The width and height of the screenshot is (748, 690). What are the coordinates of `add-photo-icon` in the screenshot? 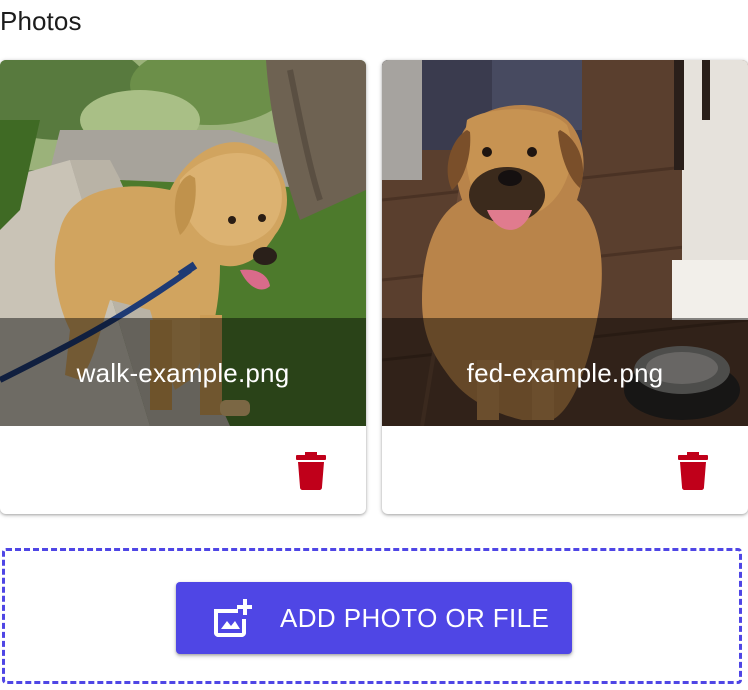 It's located at (233, 618).